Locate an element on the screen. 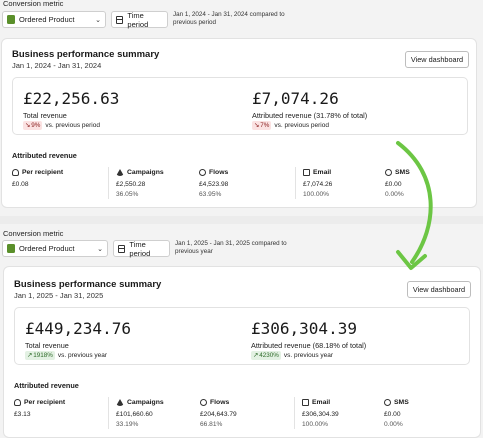  col-value: £0.08 is located at coordinates (20, 184).